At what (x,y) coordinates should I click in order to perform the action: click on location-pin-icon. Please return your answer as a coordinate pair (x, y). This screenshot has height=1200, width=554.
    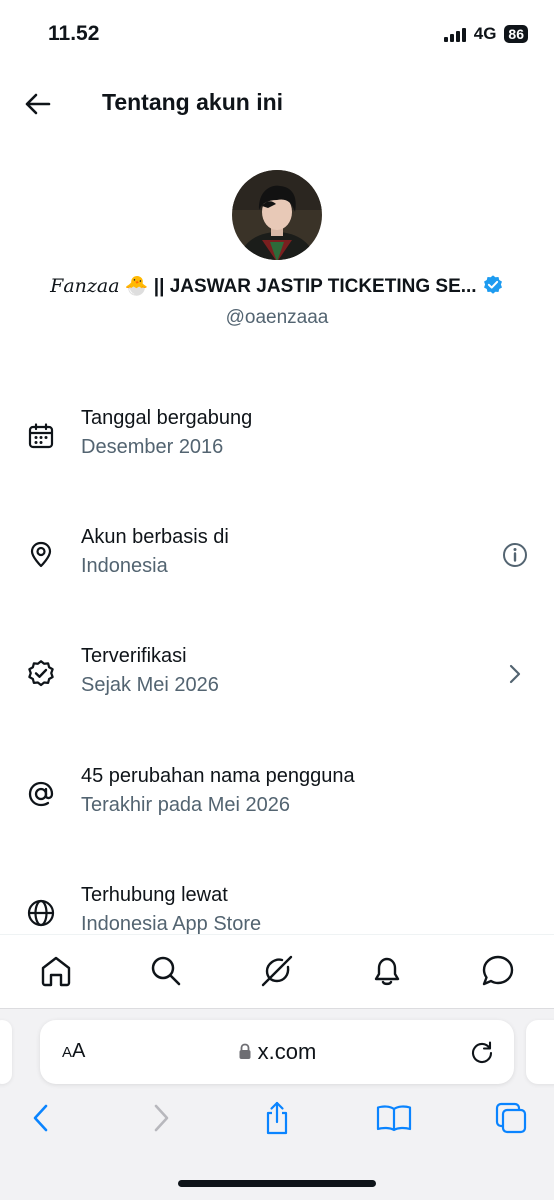
    Looking at the image, I should click on (41, 555).